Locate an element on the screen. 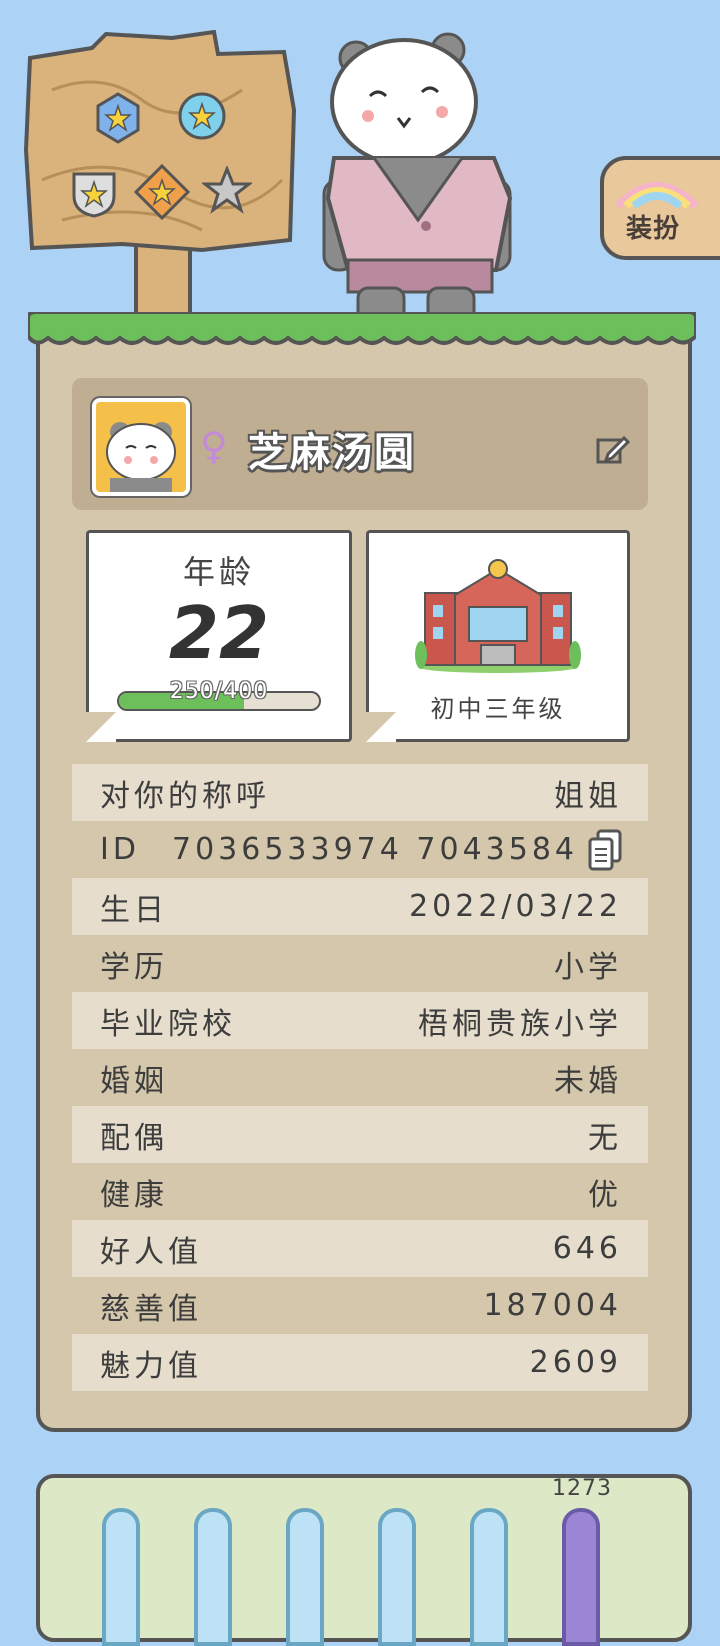 The image size is (720, 1646). avatar is located at coordinates (141, 447).